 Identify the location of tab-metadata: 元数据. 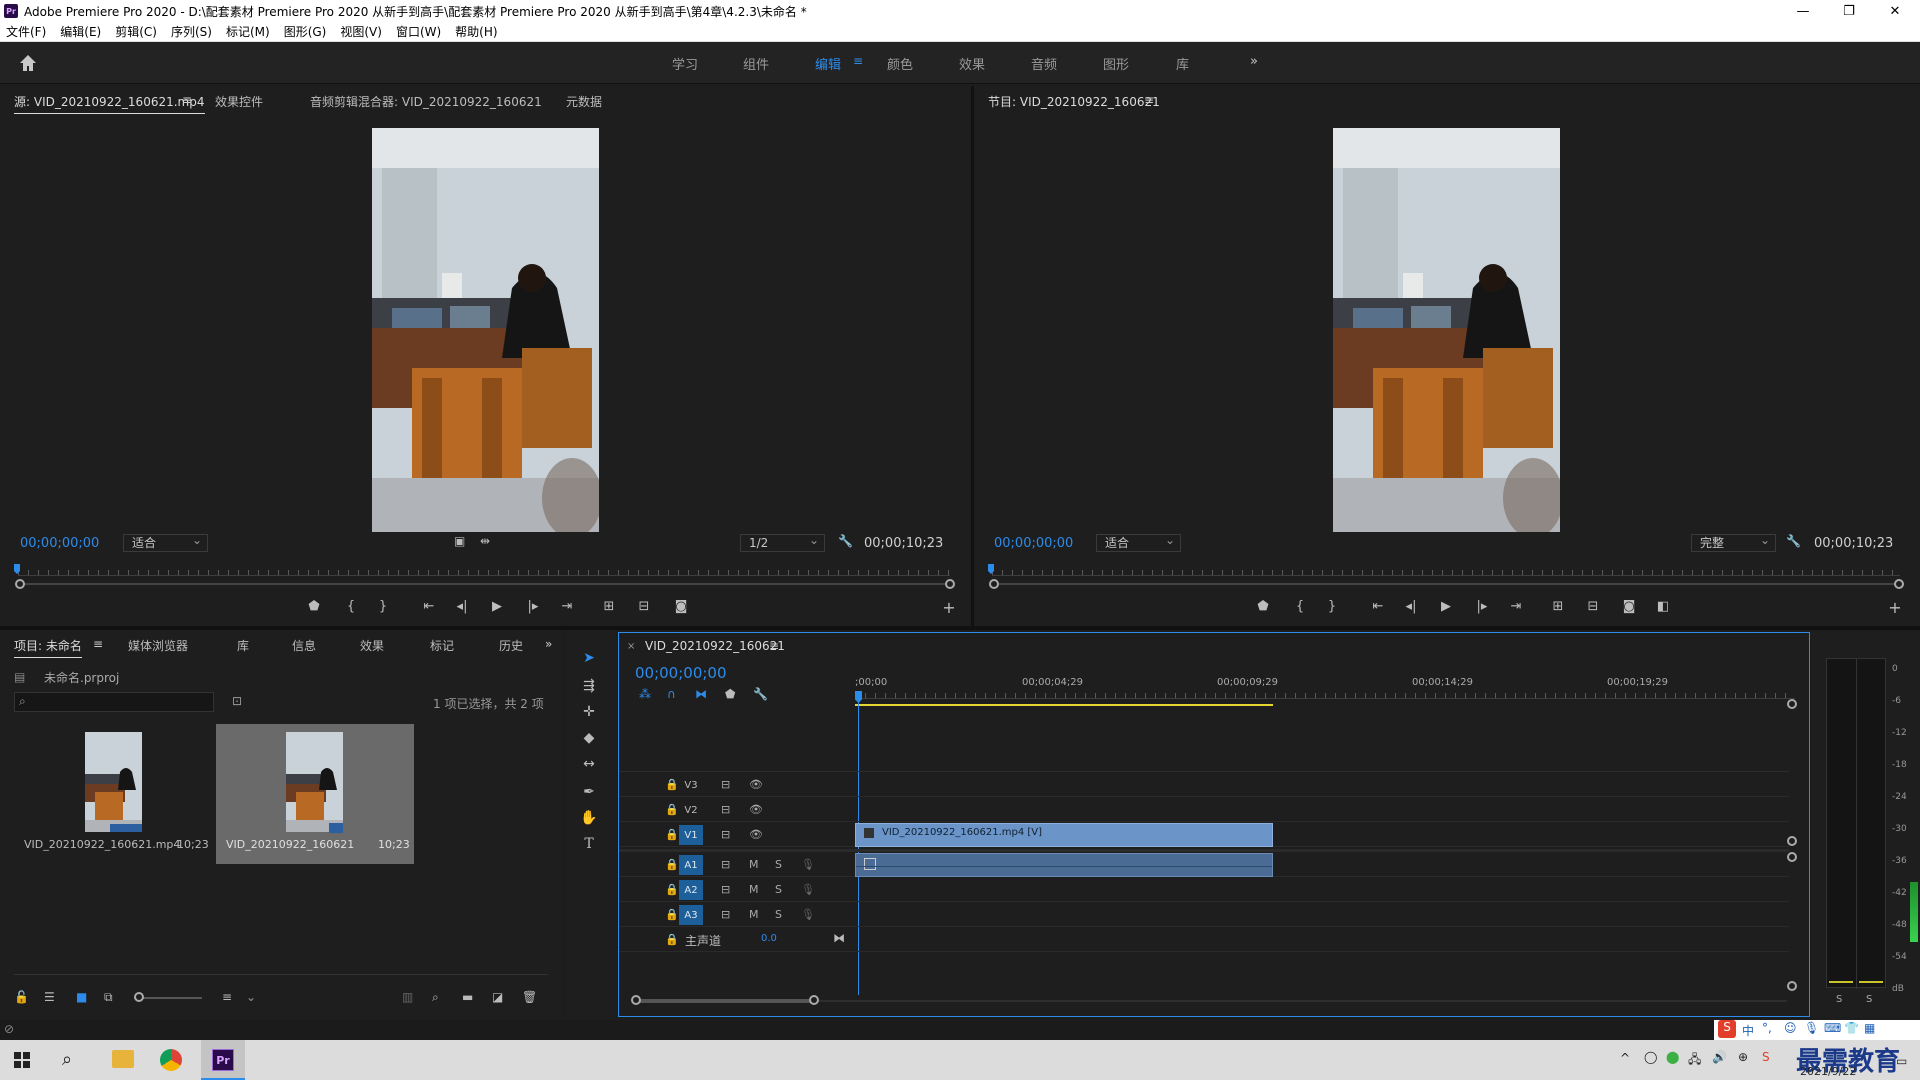
(584, 101).